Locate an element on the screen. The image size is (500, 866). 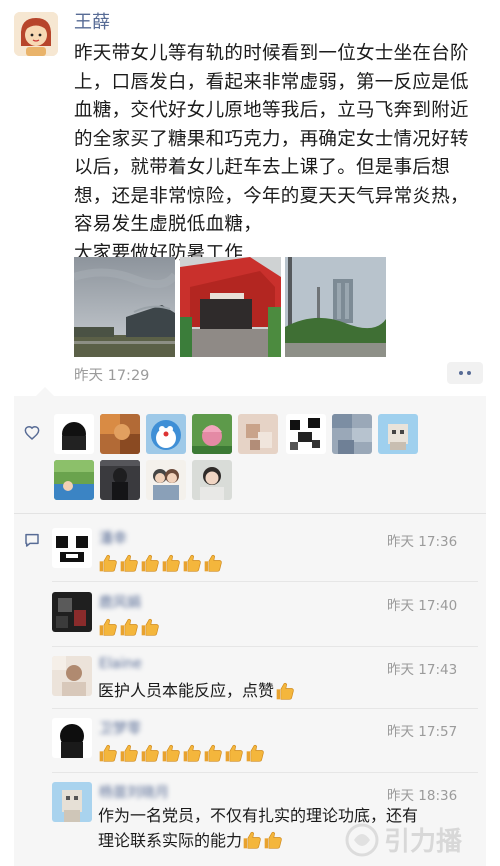
comment-text: 医护人员本能反应，点赞 is located at coordinates (186, 690).